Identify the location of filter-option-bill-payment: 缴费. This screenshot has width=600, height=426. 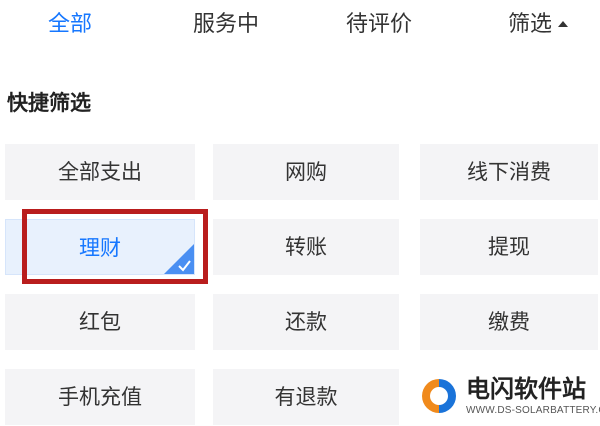
(509, 322).